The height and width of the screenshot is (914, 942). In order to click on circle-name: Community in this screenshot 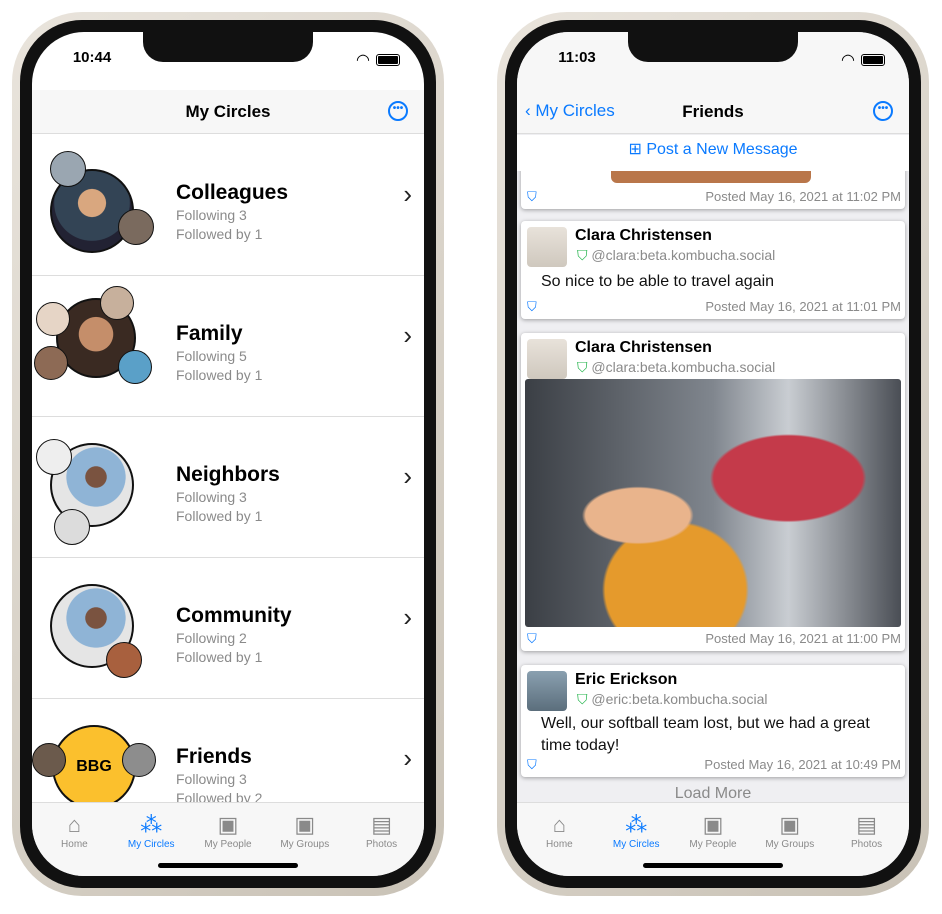, I will do `click(234, 615)`.